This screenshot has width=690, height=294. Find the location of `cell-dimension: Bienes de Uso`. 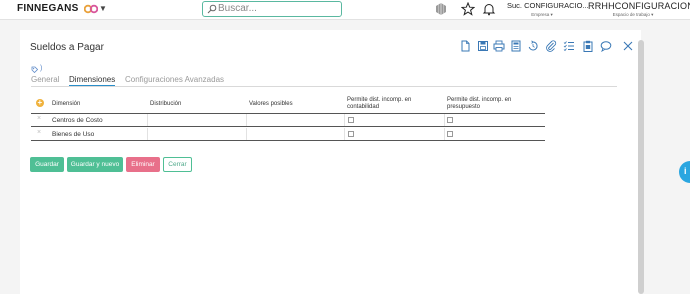

cell-dimension: Bienes de Uso is located at coordinates (73, 134).